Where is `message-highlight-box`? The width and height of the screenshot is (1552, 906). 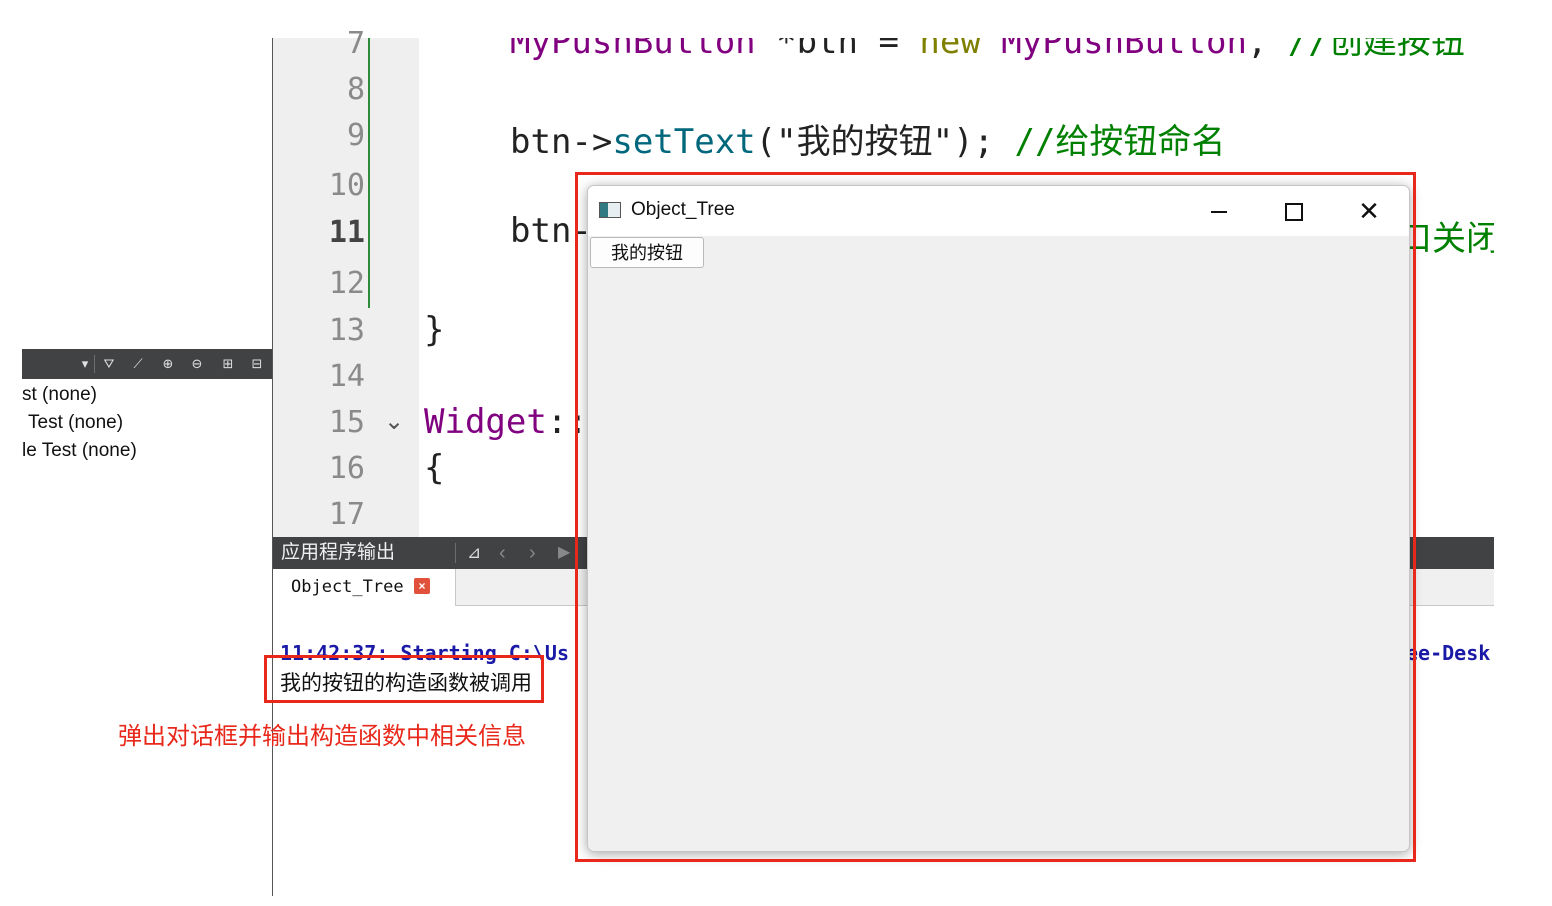 message-highlight-box is located at coordinates (404, 679).